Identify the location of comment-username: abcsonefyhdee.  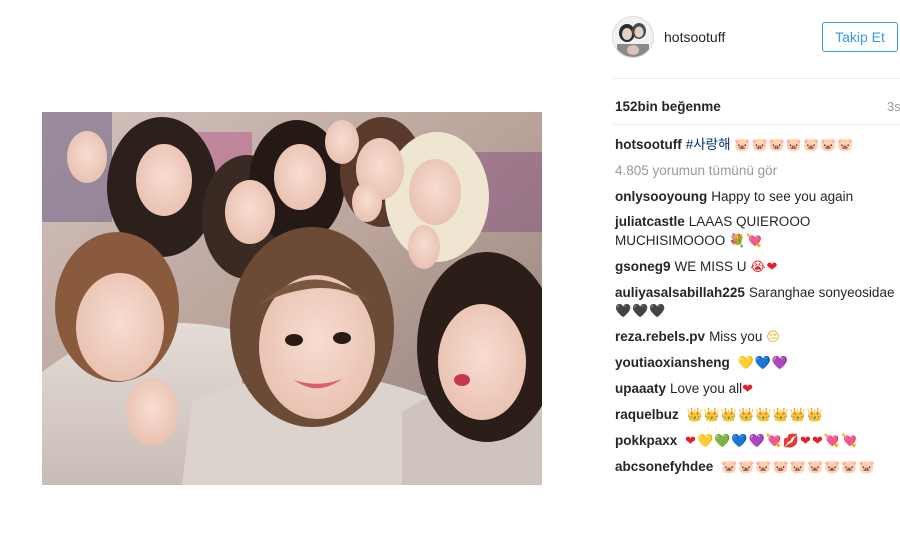
(664, 466).